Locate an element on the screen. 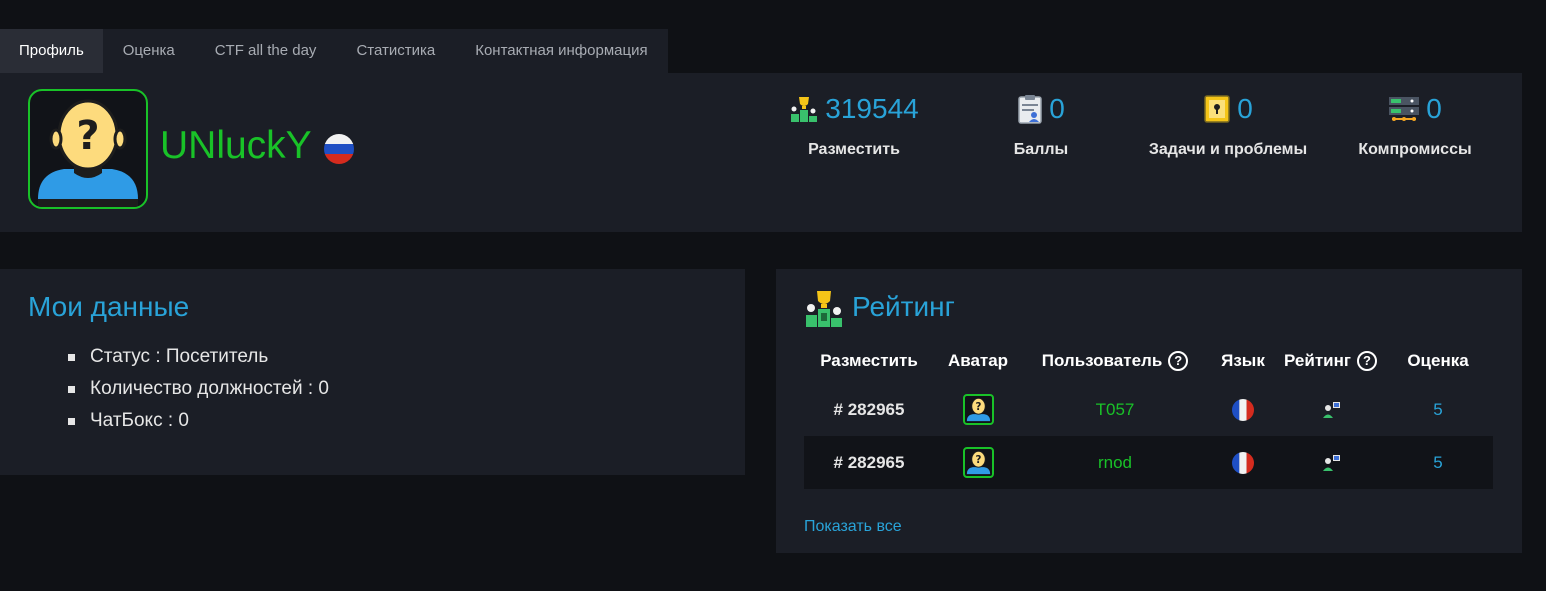 The height and width of the screenshot is (591, 1546). stat-place: 319544 Разместить is located at coordinates (854, 126).